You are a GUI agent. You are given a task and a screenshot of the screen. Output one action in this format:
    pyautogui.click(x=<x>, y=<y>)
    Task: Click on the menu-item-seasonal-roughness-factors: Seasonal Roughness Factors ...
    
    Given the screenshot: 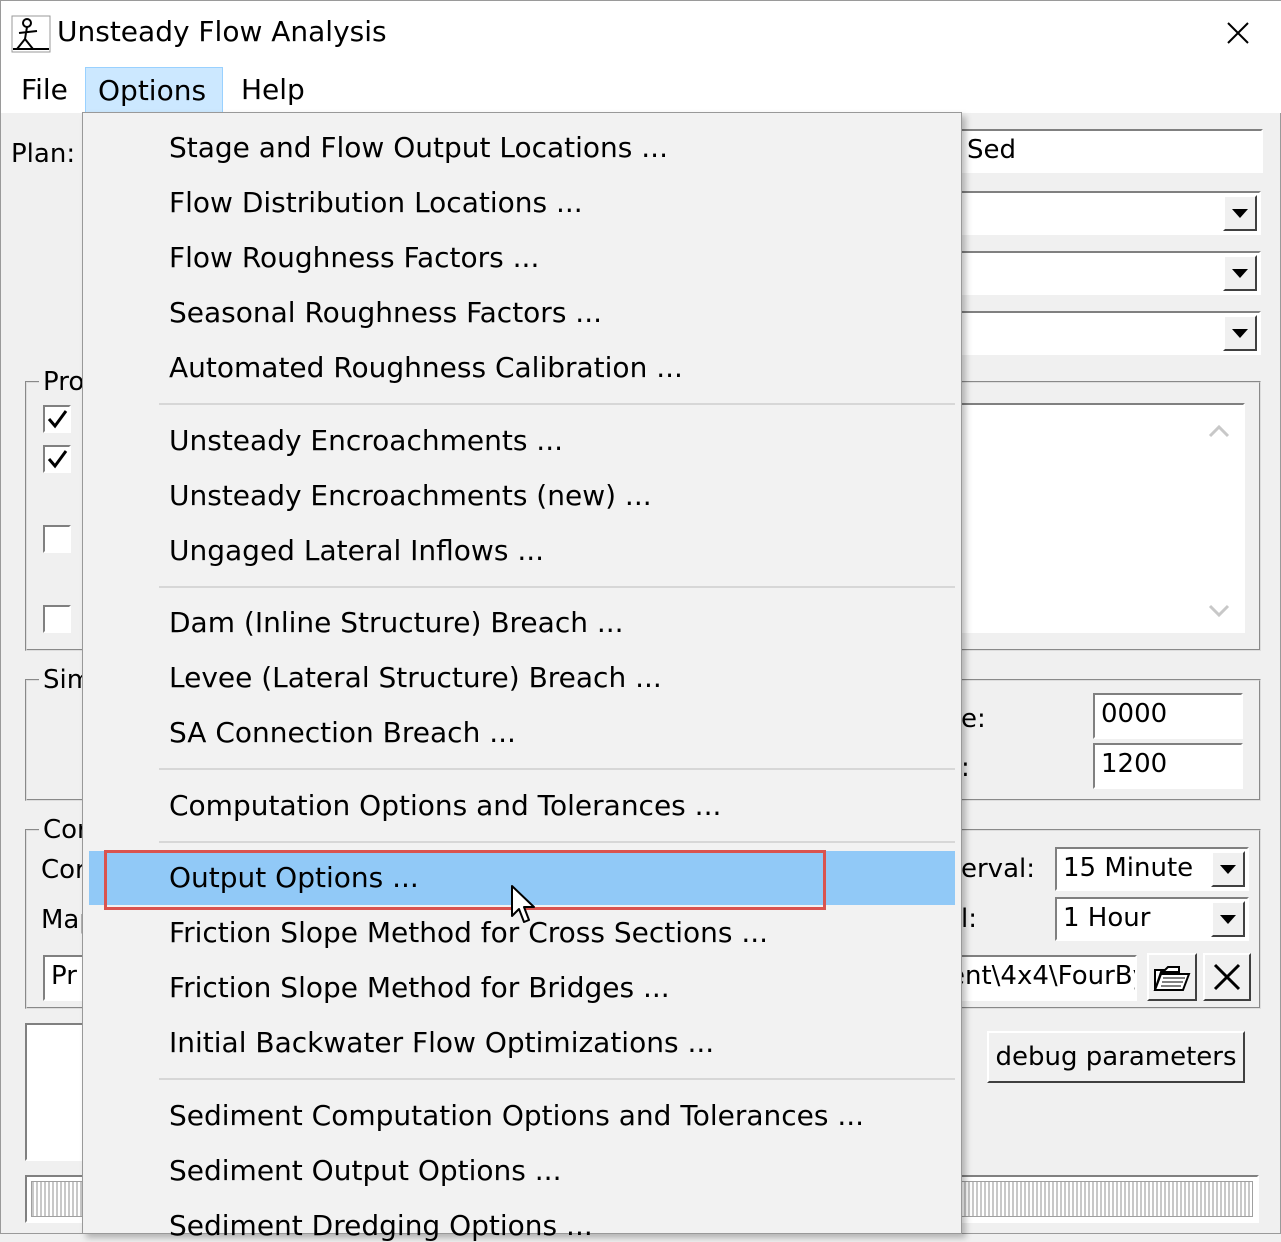 What is the action you would take?
    pyautogui.click(x=385, y=312)
    